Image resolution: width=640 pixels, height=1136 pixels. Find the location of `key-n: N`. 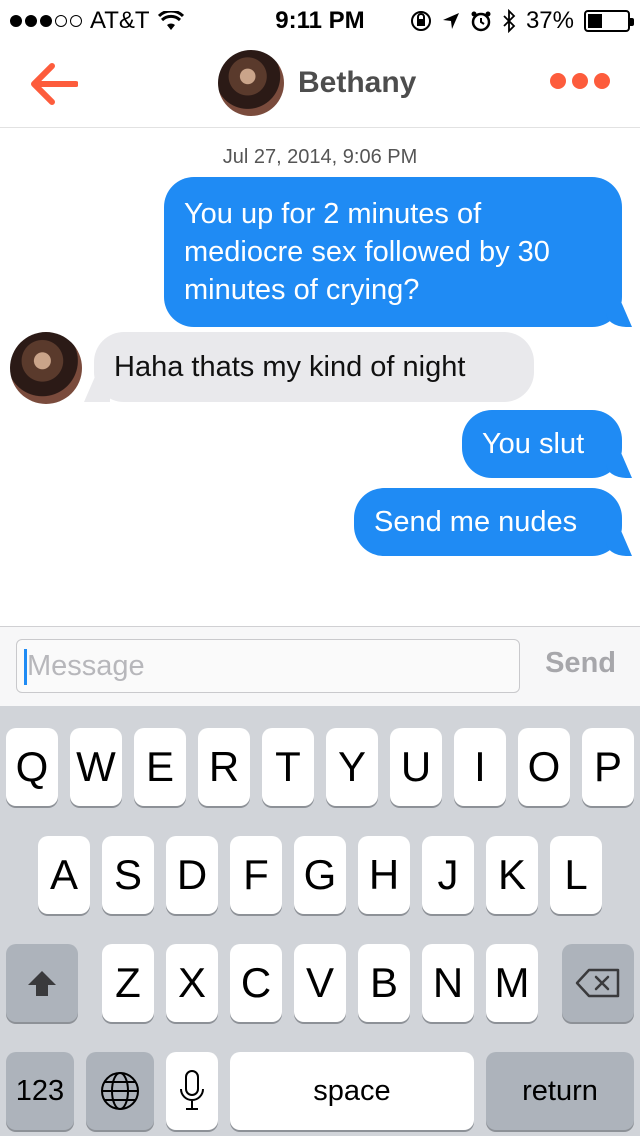

key-n: N is located at coordinates (448, 983).